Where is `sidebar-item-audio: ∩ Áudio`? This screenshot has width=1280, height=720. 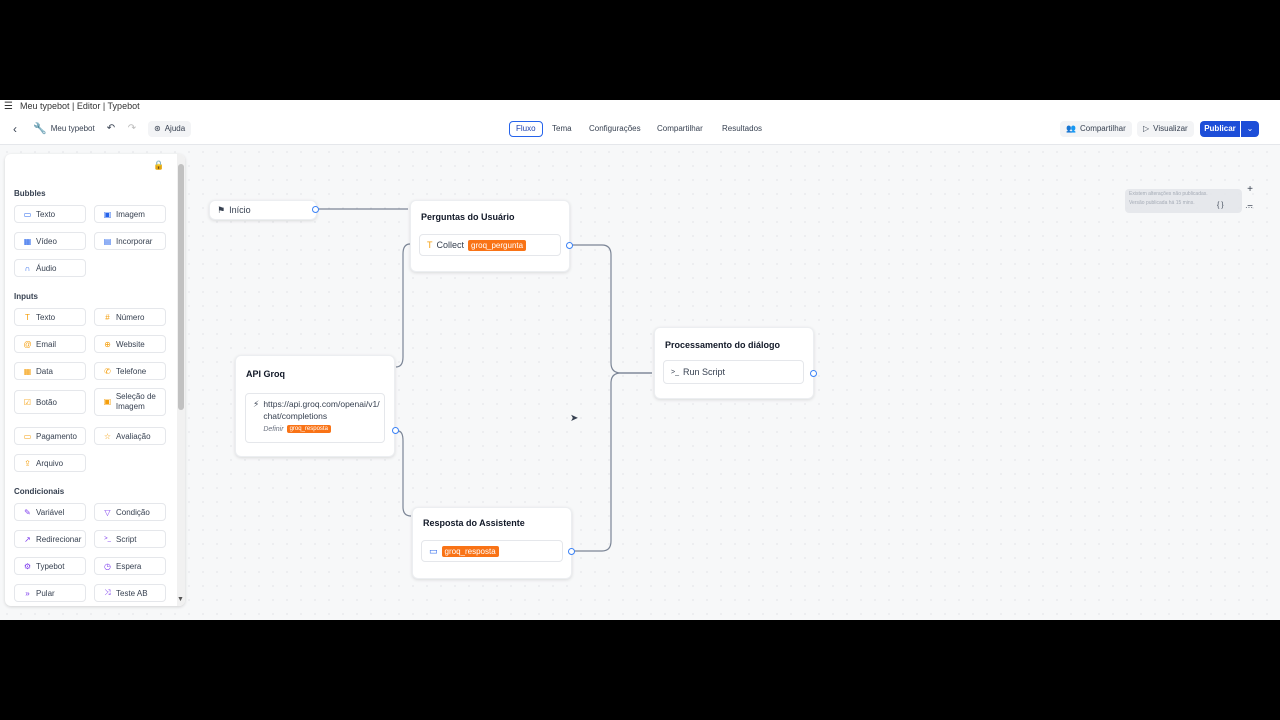
sidebar-item-audio: ∩ Áudio is located at coordinates (50, 268).